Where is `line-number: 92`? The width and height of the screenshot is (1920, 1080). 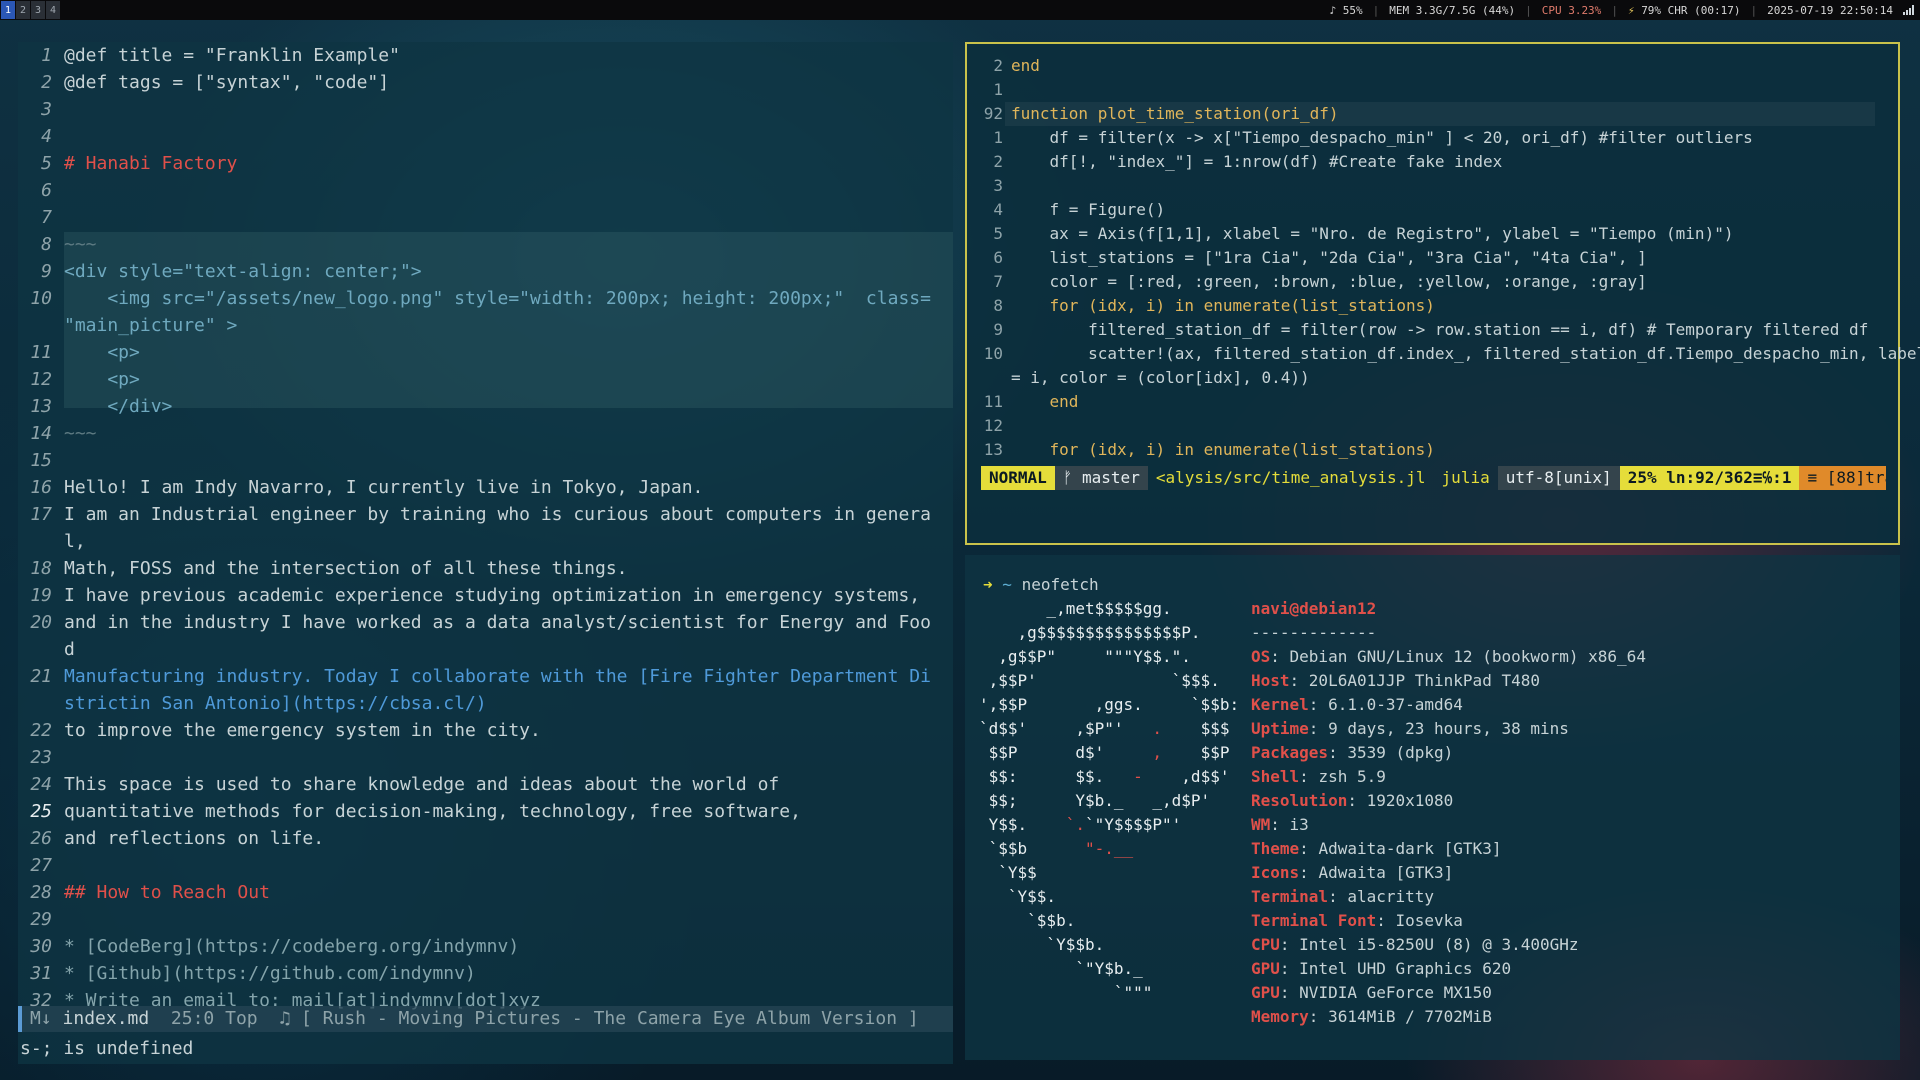 line-number: 92 is located at coordinates (993, 113).